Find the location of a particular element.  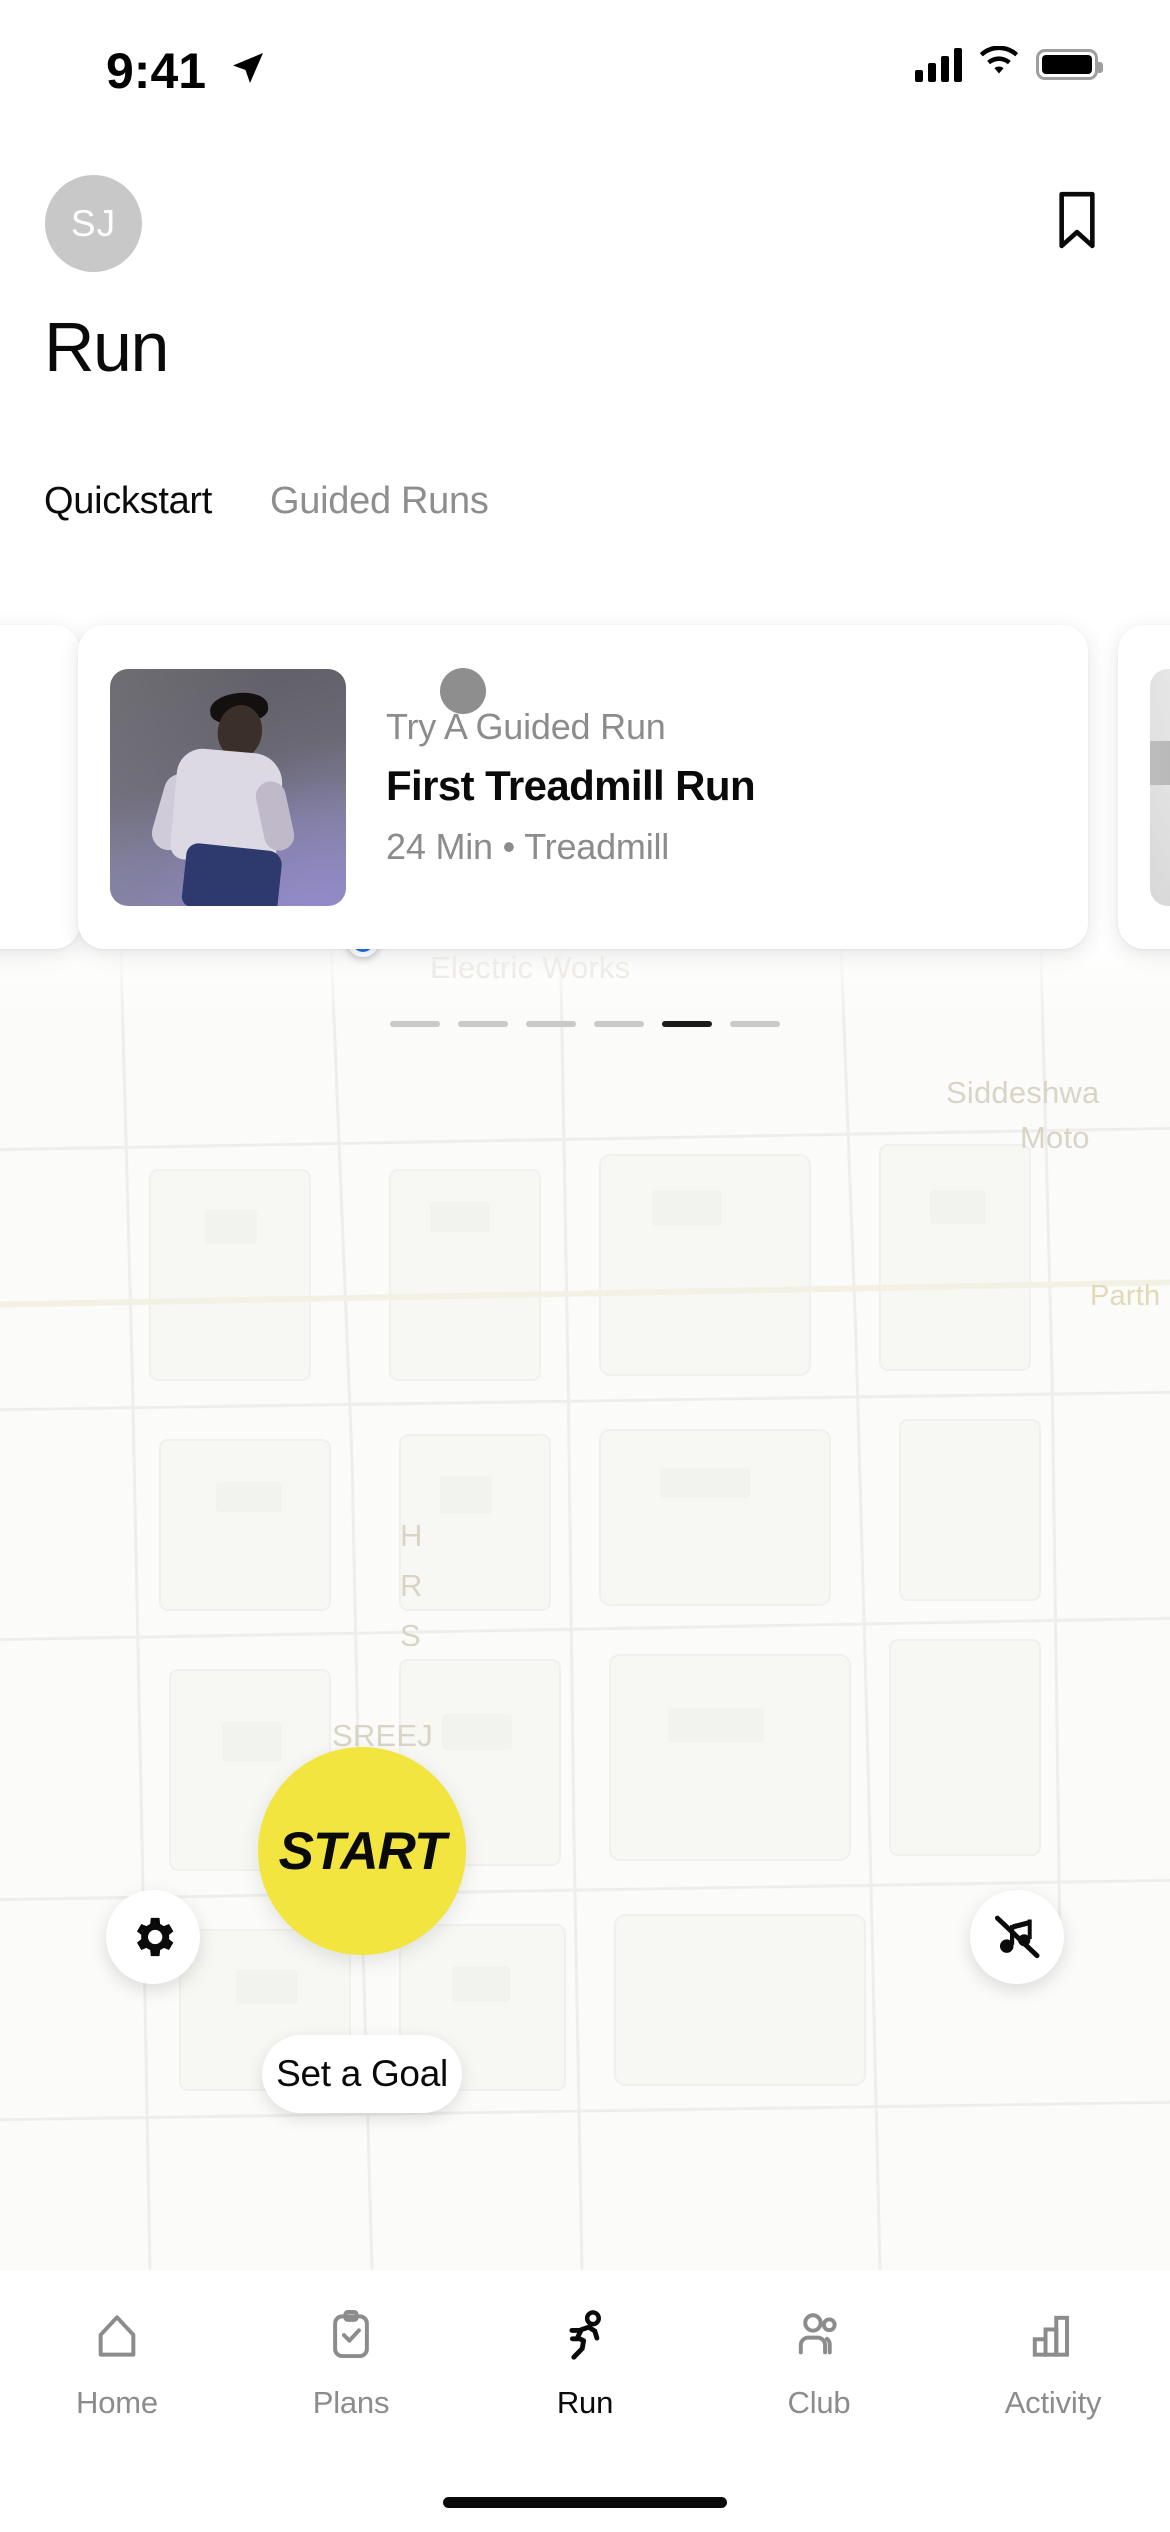

home-icon is located at coordinates (117, 2338).